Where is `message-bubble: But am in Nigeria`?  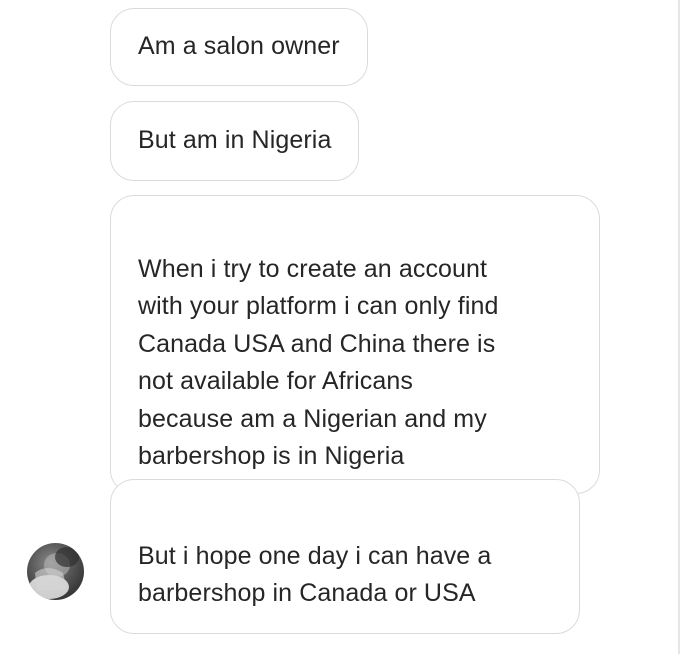 message-bubble: But am in Nigeria is located at coordinates (235, 141).